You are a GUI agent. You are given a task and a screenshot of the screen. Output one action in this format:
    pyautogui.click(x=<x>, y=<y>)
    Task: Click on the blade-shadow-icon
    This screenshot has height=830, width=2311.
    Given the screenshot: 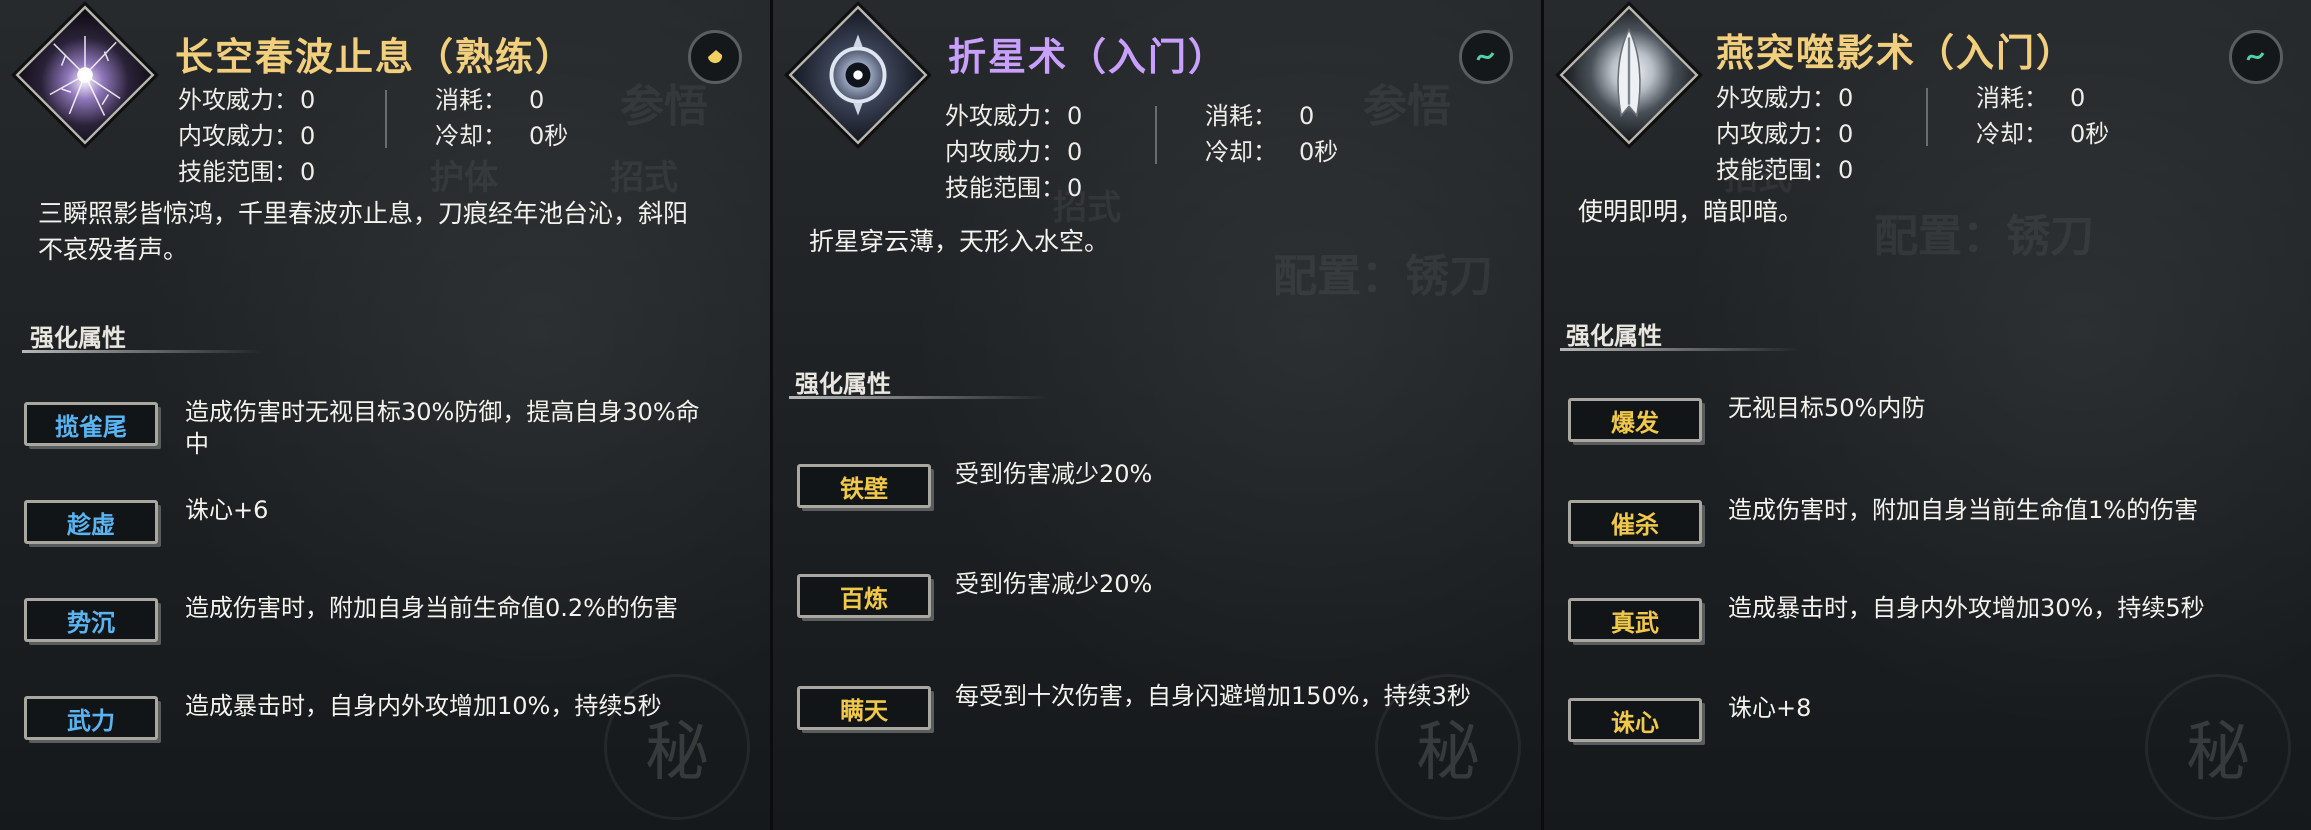 What is the action you would take?
    pyautogui.click(x=1629, y=75)
    